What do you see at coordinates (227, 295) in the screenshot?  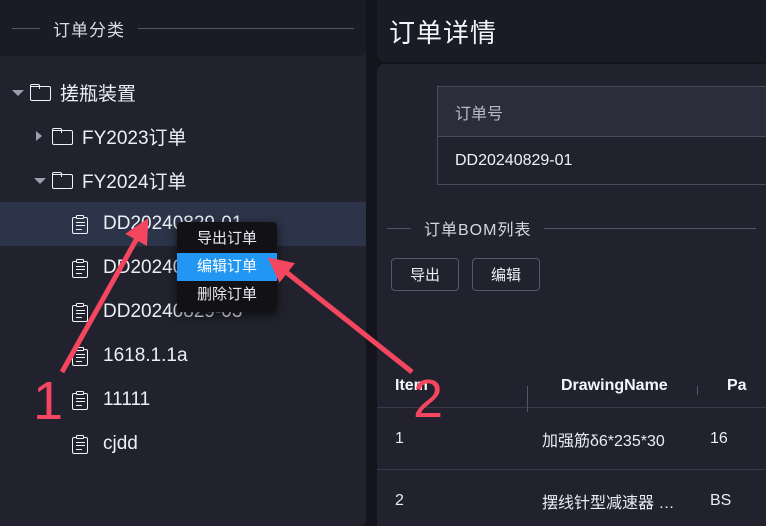 I see `menu-item-delete-order: 删除订单` at bounding box center [227, 295].